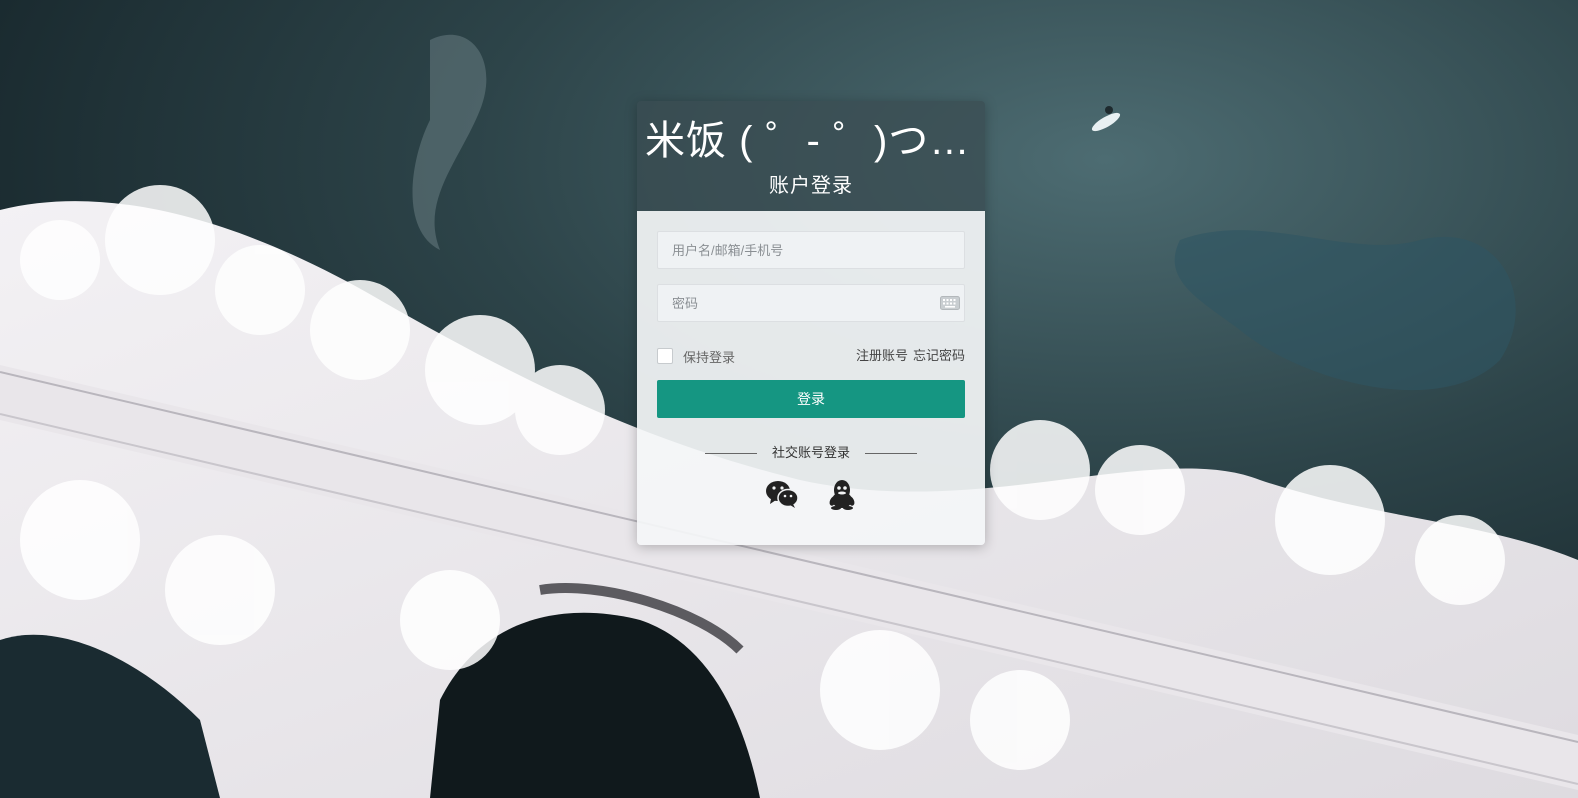  What do you see at coordinates (782, 494) in the screenshot?
I see `wechat-icon` at bounding box center [782, 494].